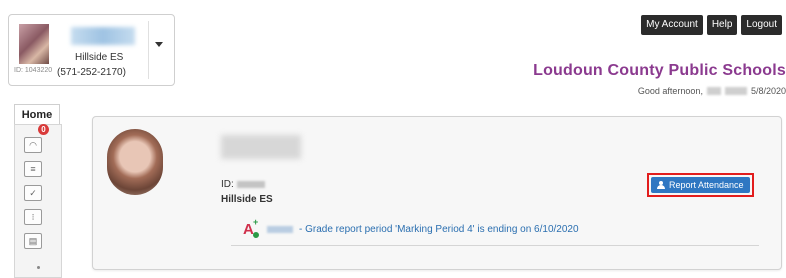 This screenshot has width=786, height=278. What do you see at coordinates (43, 129) in the screenshot?
I see `notification-badge: 0` at bounding box center [43, 129].